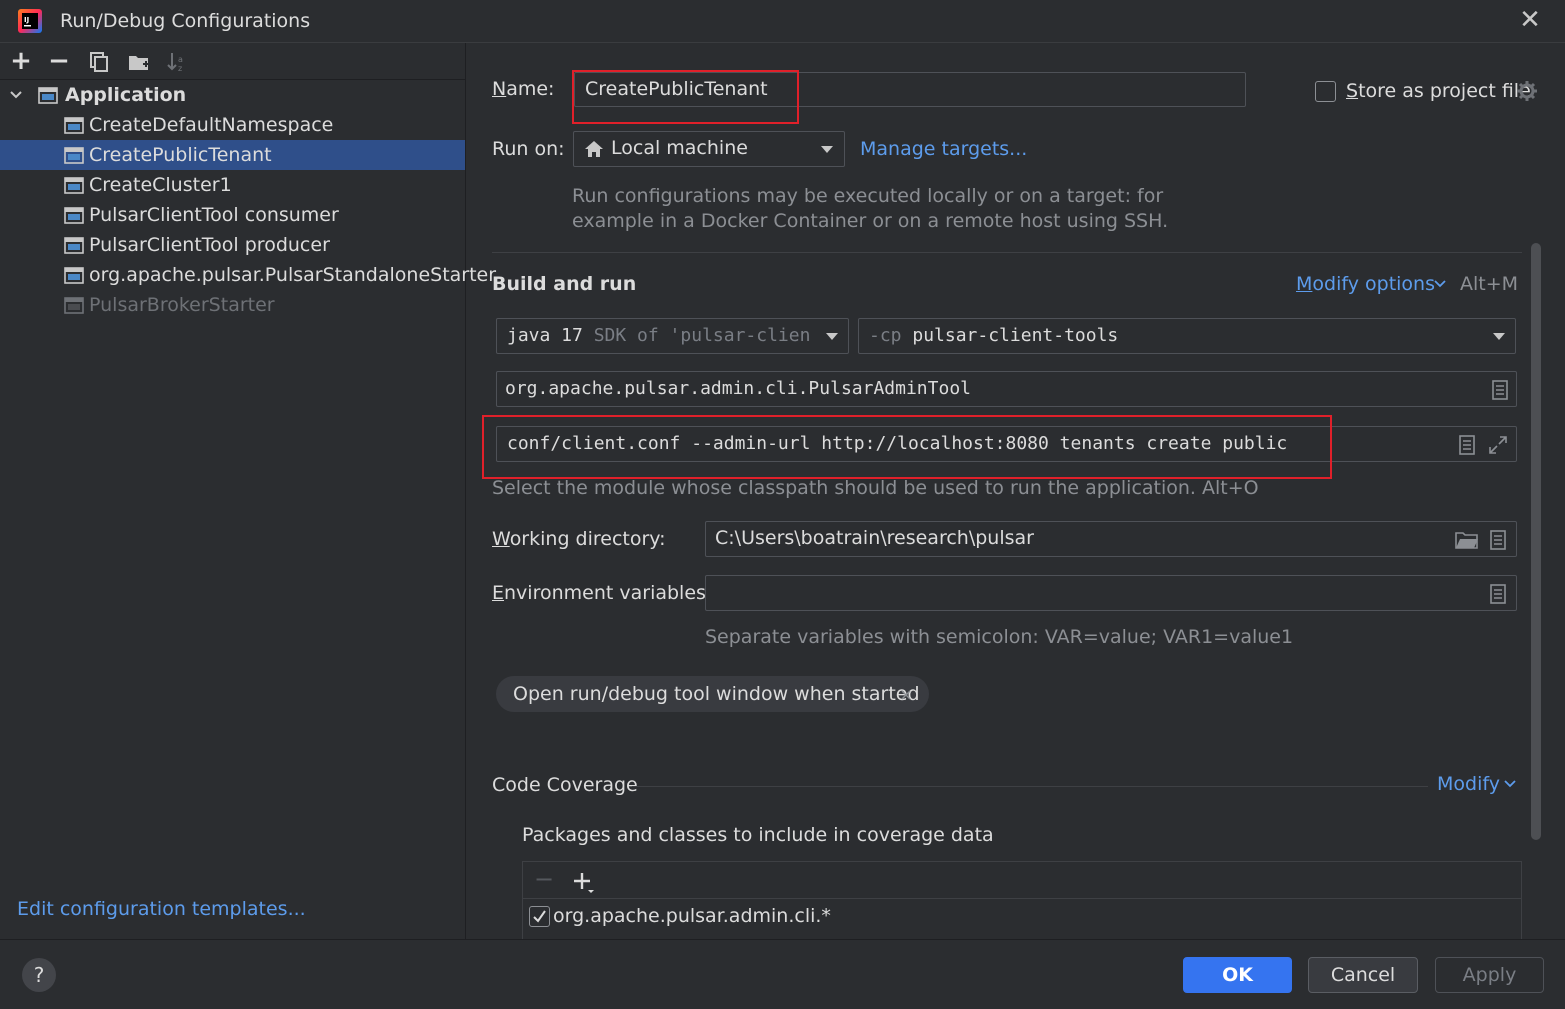 Image resolution: width=1565 pixels, height=1009 pixels. Describe the element at coordinates (214, 215) in the screenshot. I see `tree-item-label: PulsarClientTool consumer` at that location.